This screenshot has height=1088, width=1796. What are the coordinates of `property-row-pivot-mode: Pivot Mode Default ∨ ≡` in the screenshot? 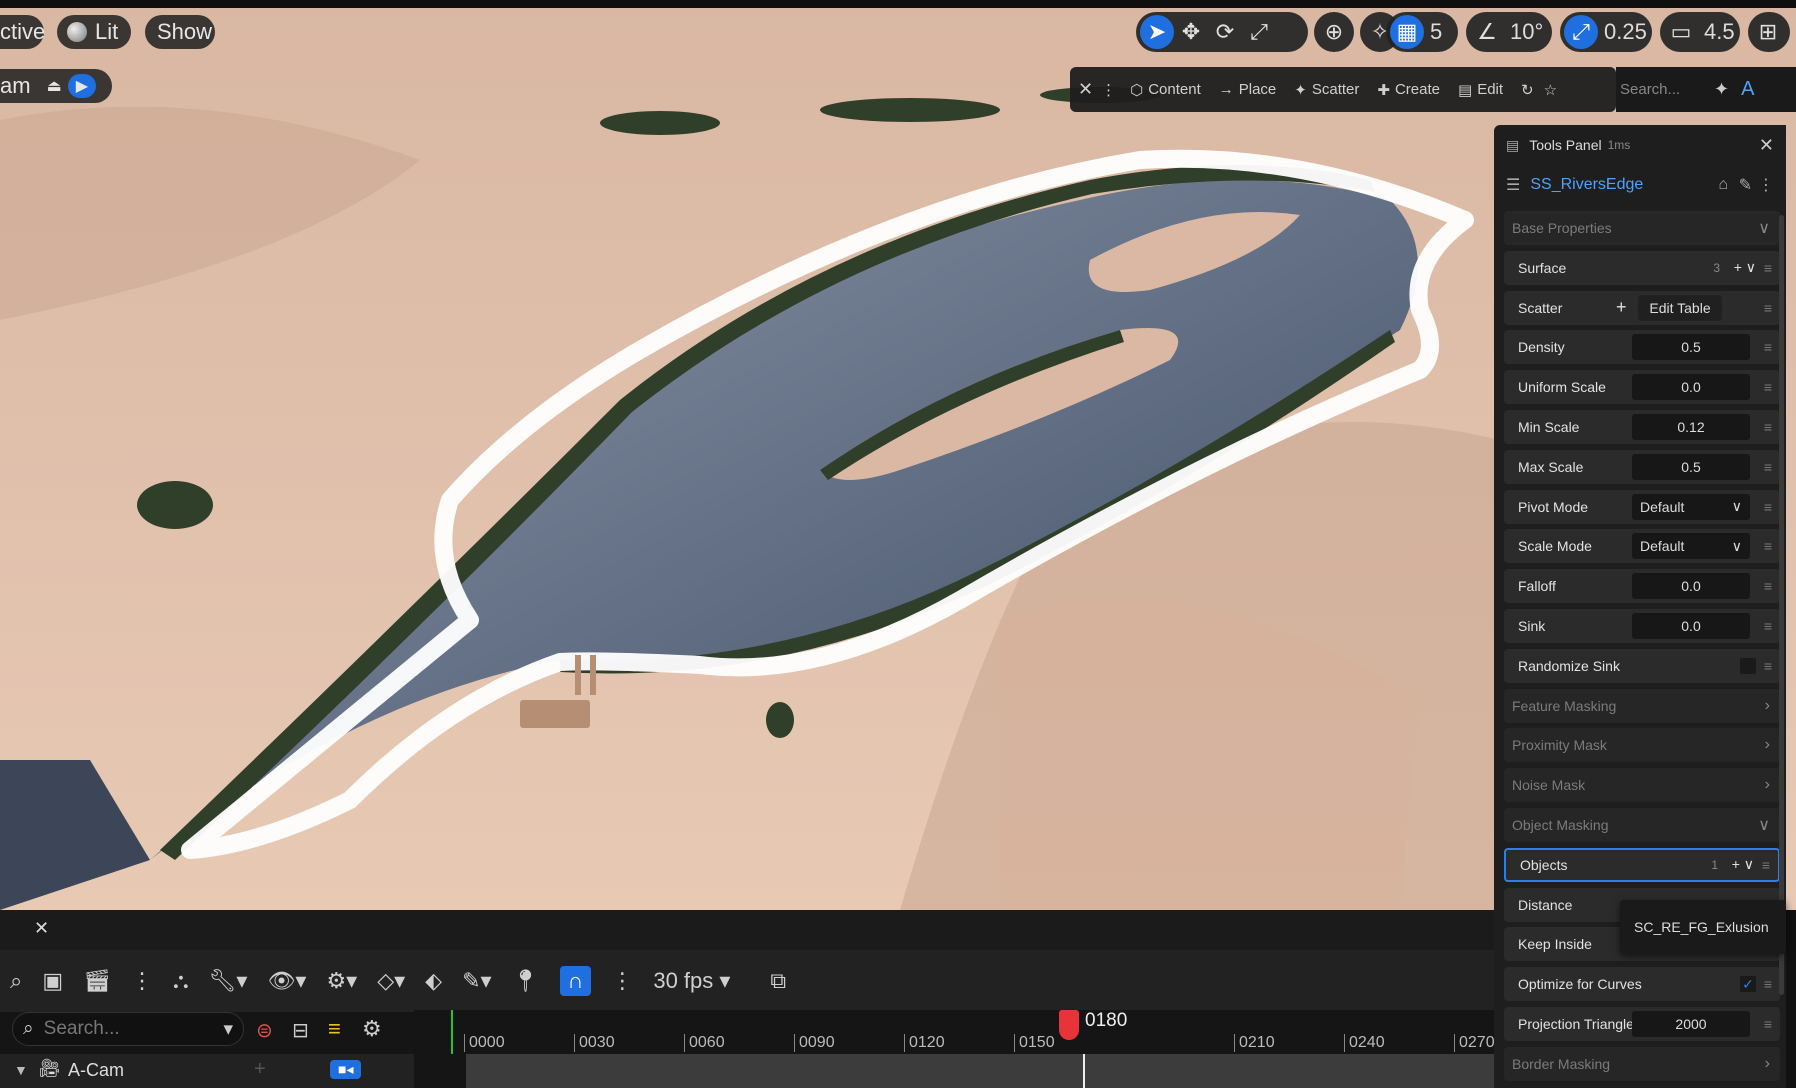 It's located at (1642, 506).